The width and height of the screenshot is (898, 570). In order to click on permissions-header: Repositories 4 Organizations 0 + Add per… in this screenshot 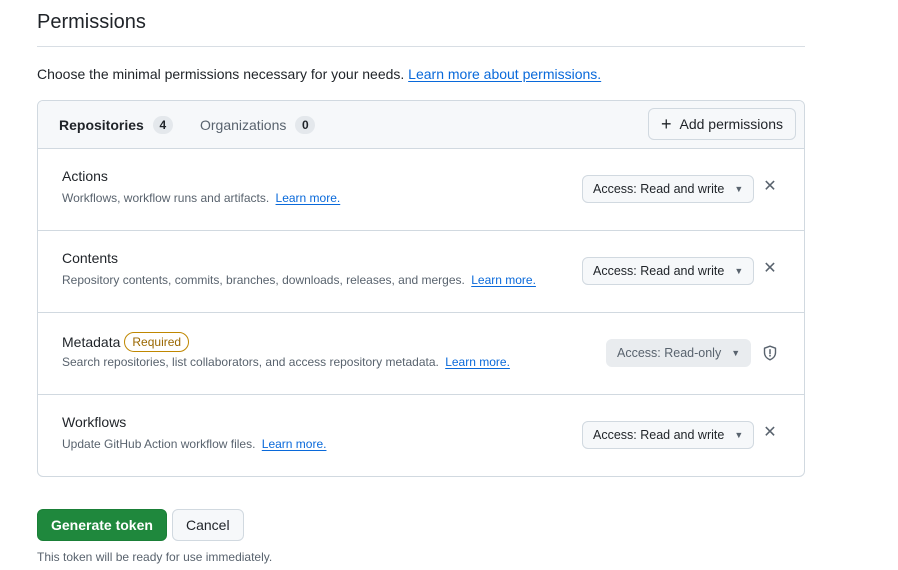, I will do `click(421, 125)`.